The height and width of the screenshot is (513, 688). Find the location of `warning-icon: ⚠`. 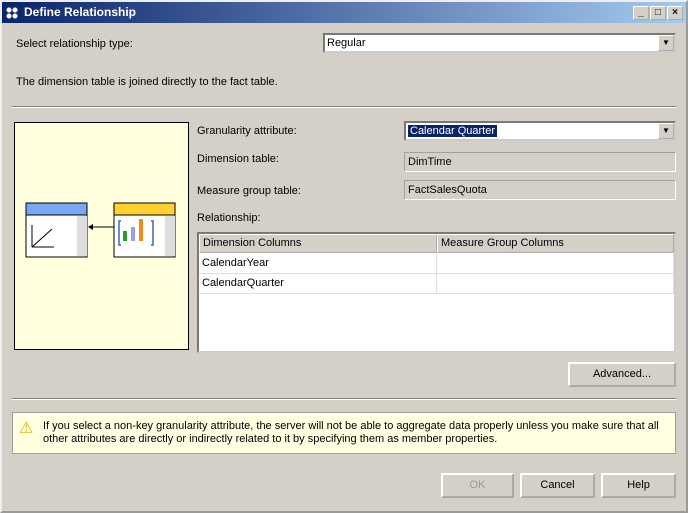

warning-icon: ⚠ is located at coordinates (26, 428).